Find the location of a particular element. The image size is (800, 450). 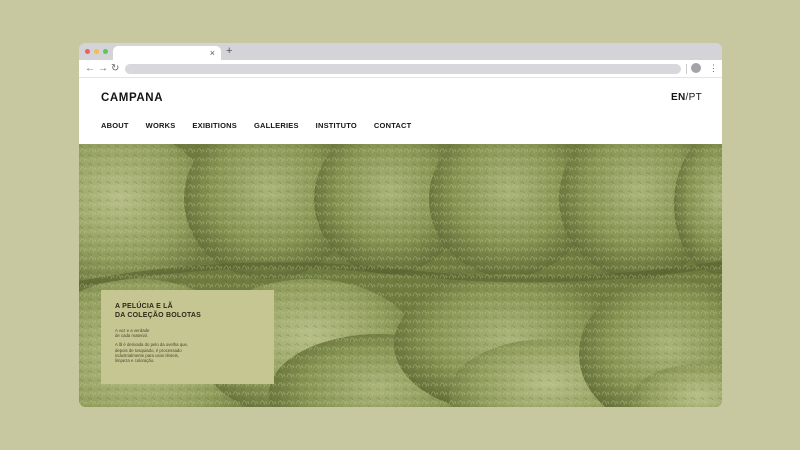

address-bar is located at coordinates (403, 69).